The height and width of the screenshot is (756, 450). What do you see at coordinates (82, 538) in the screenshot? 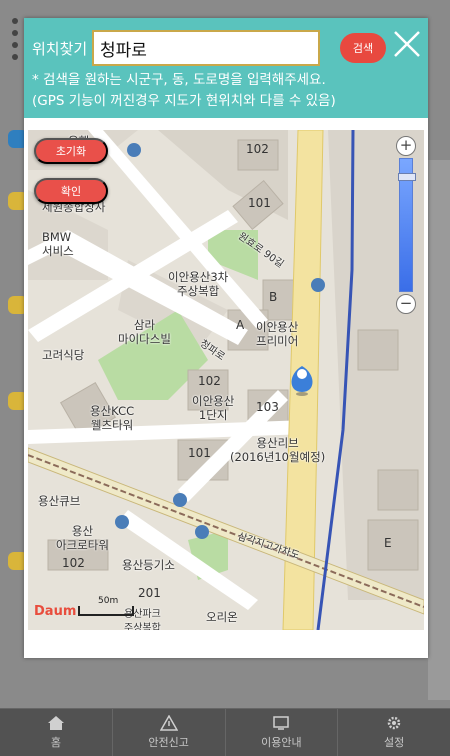
I see `map-label-yongsan-acro: 용산 아크로타워` at bounding box center [82, 538].